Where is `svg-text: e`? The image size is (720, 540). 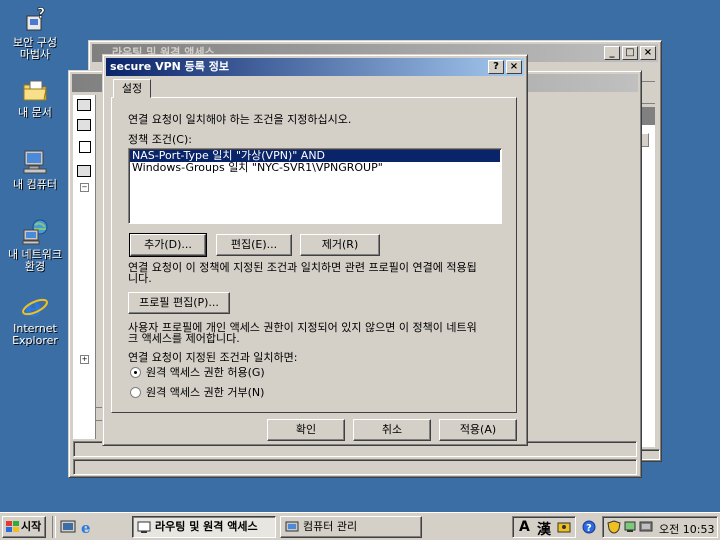
svg-text: e is located at coordinates (86, 527).